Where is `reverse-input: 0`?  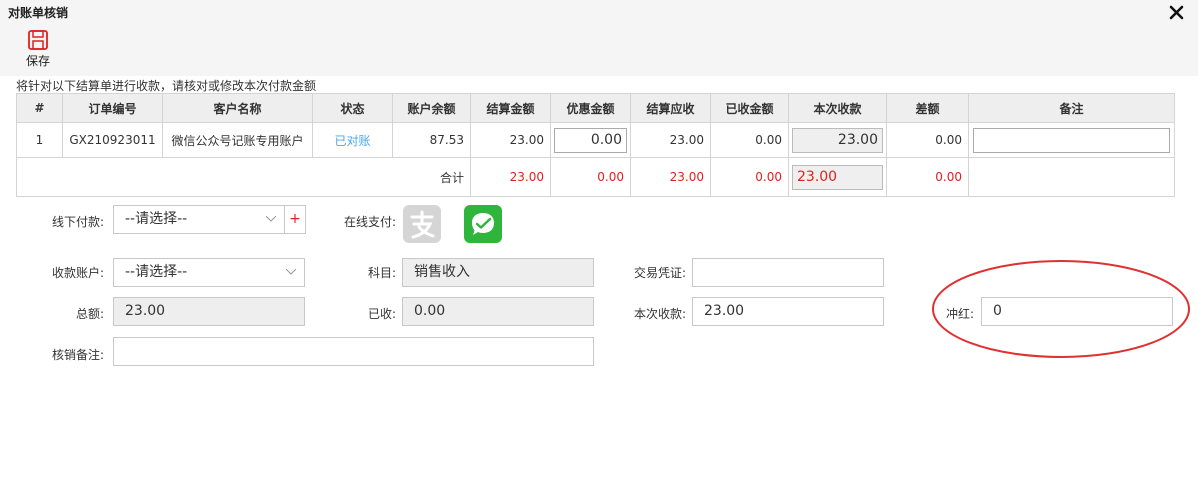 reverse-input: 0 is located at coordinates (1077, 311).